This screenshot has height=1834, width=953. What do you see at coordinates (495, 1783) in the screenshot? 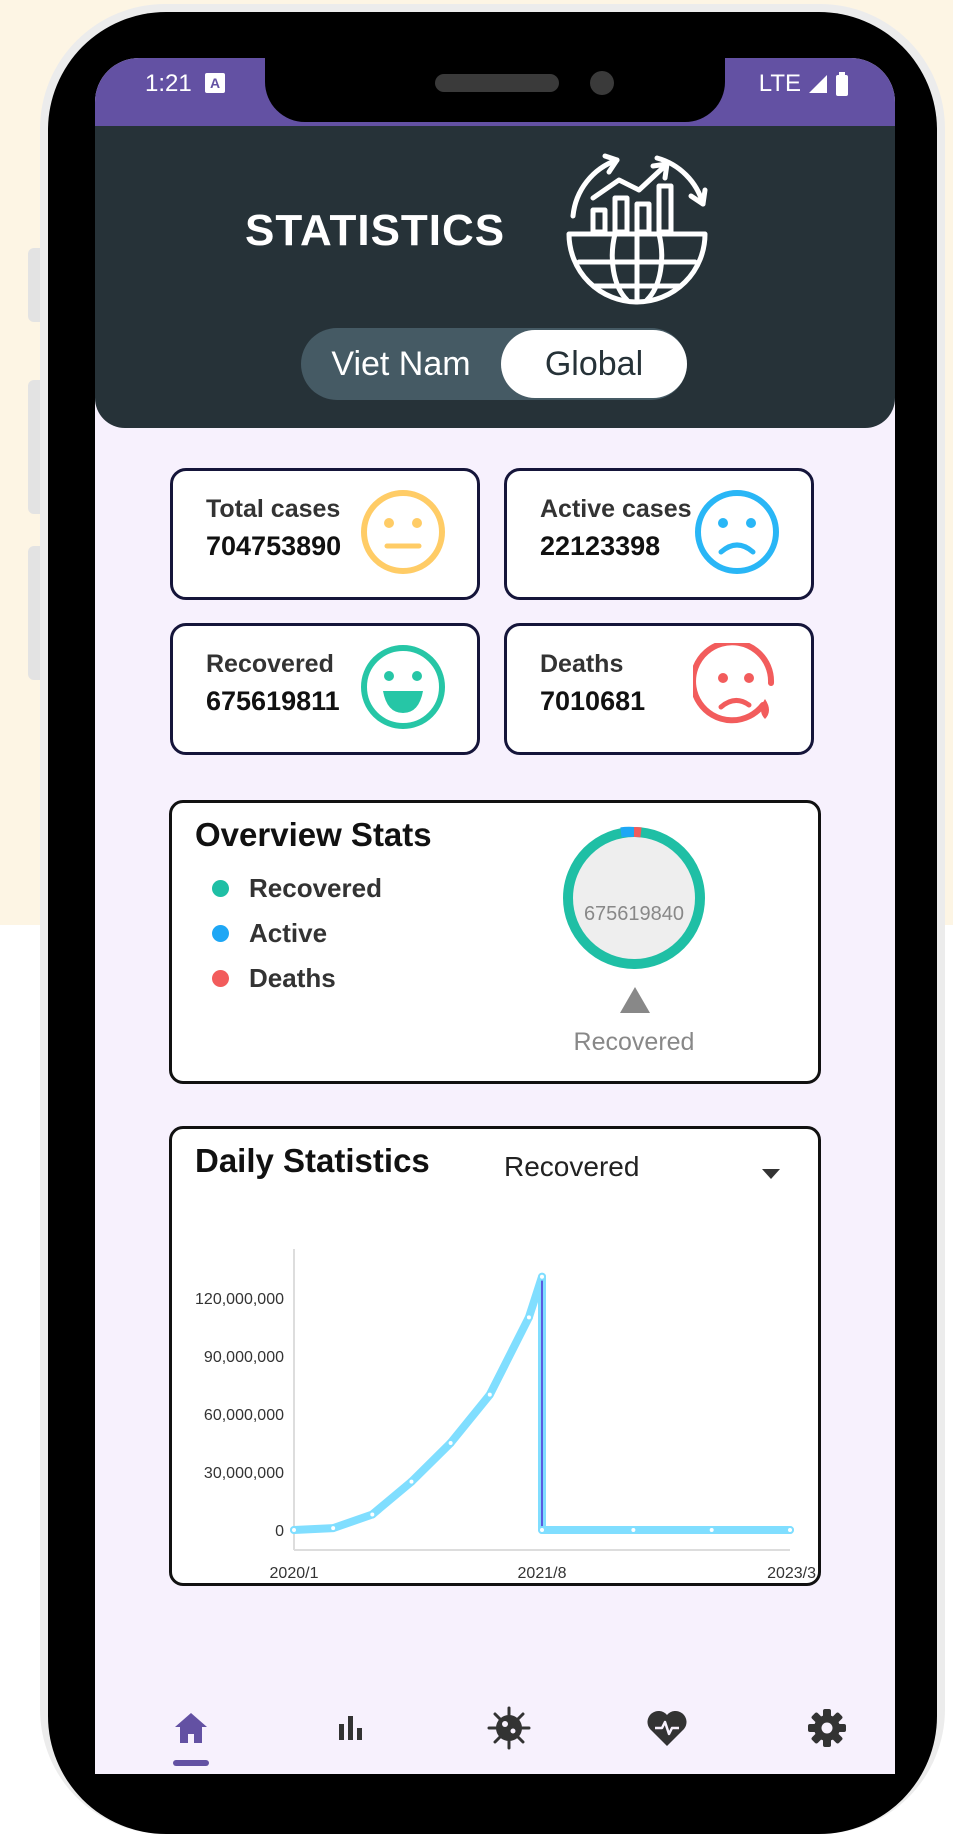
I see `home-indicator-area` at bounding box center [495, 1783].